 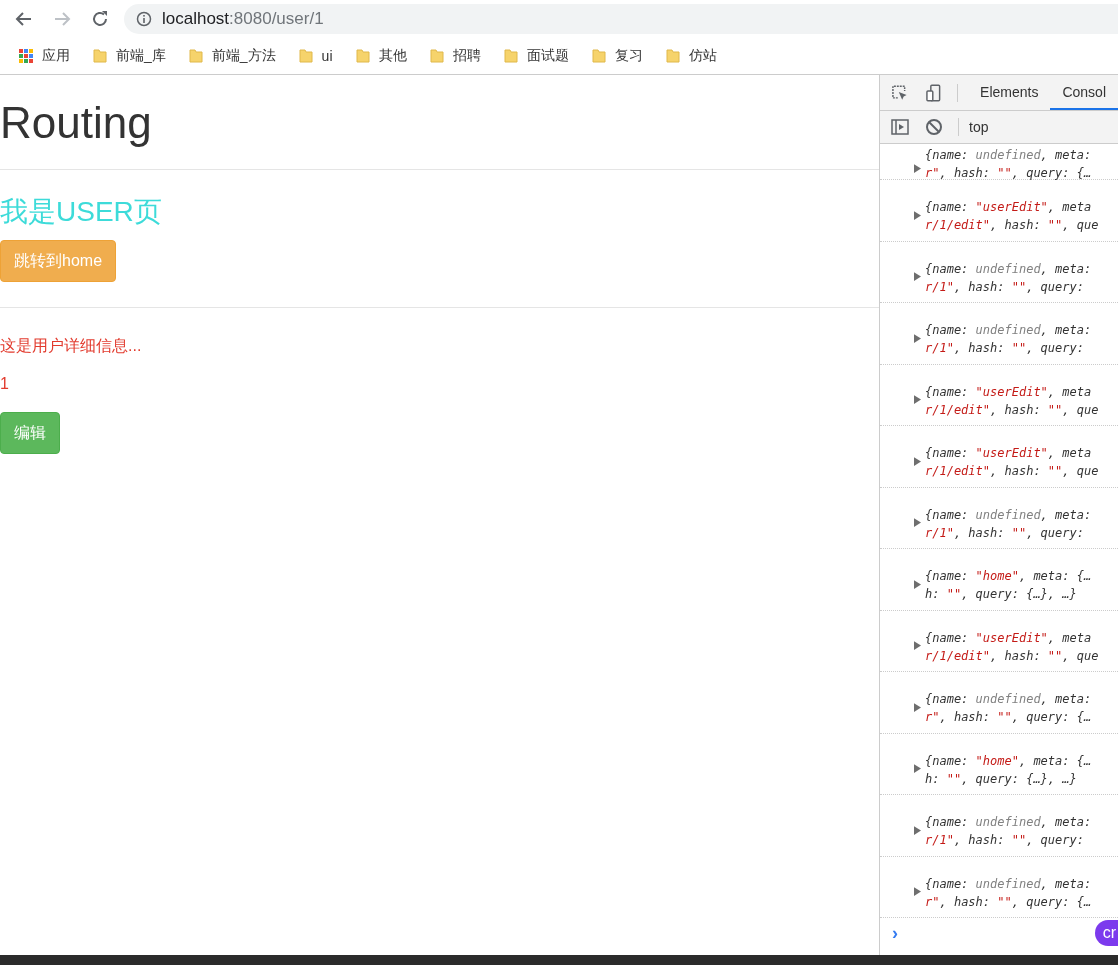 I want to click on bookmark: 其他, so click(x=380, y=55).